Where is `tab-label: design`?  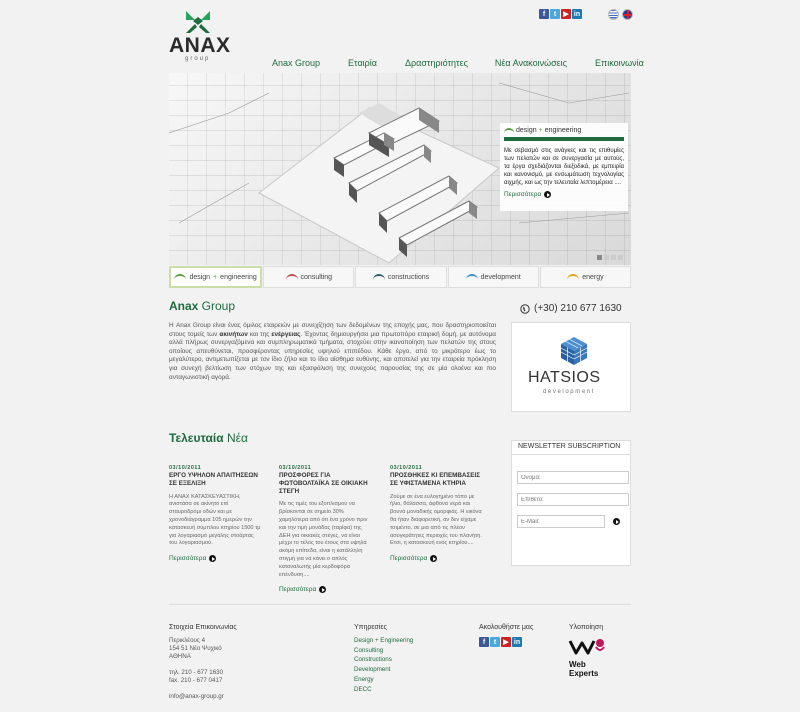 tab-label: design is located at coordinates (200, 277).